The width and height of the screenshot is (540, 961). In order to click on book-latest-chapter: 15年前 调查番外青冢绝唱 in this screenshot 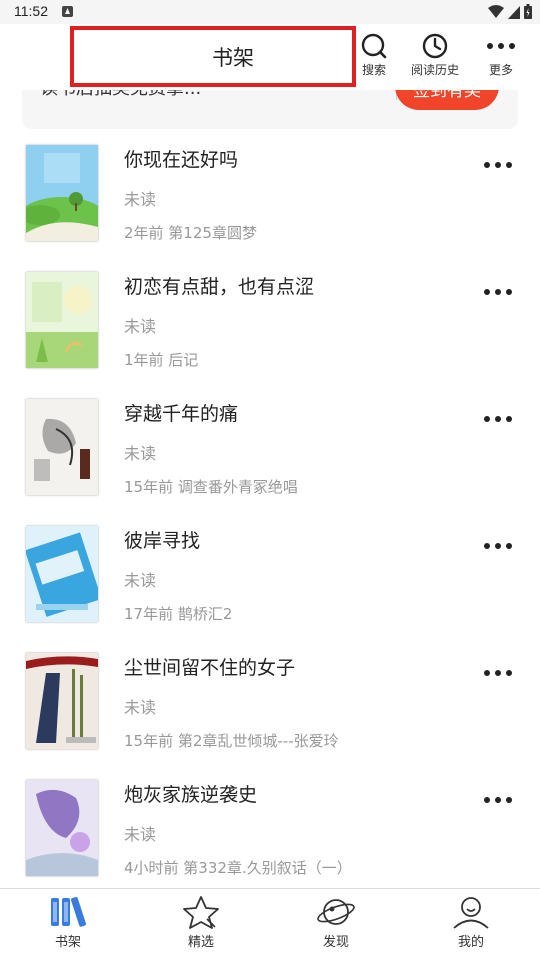, I will do `click(211, 487)`.